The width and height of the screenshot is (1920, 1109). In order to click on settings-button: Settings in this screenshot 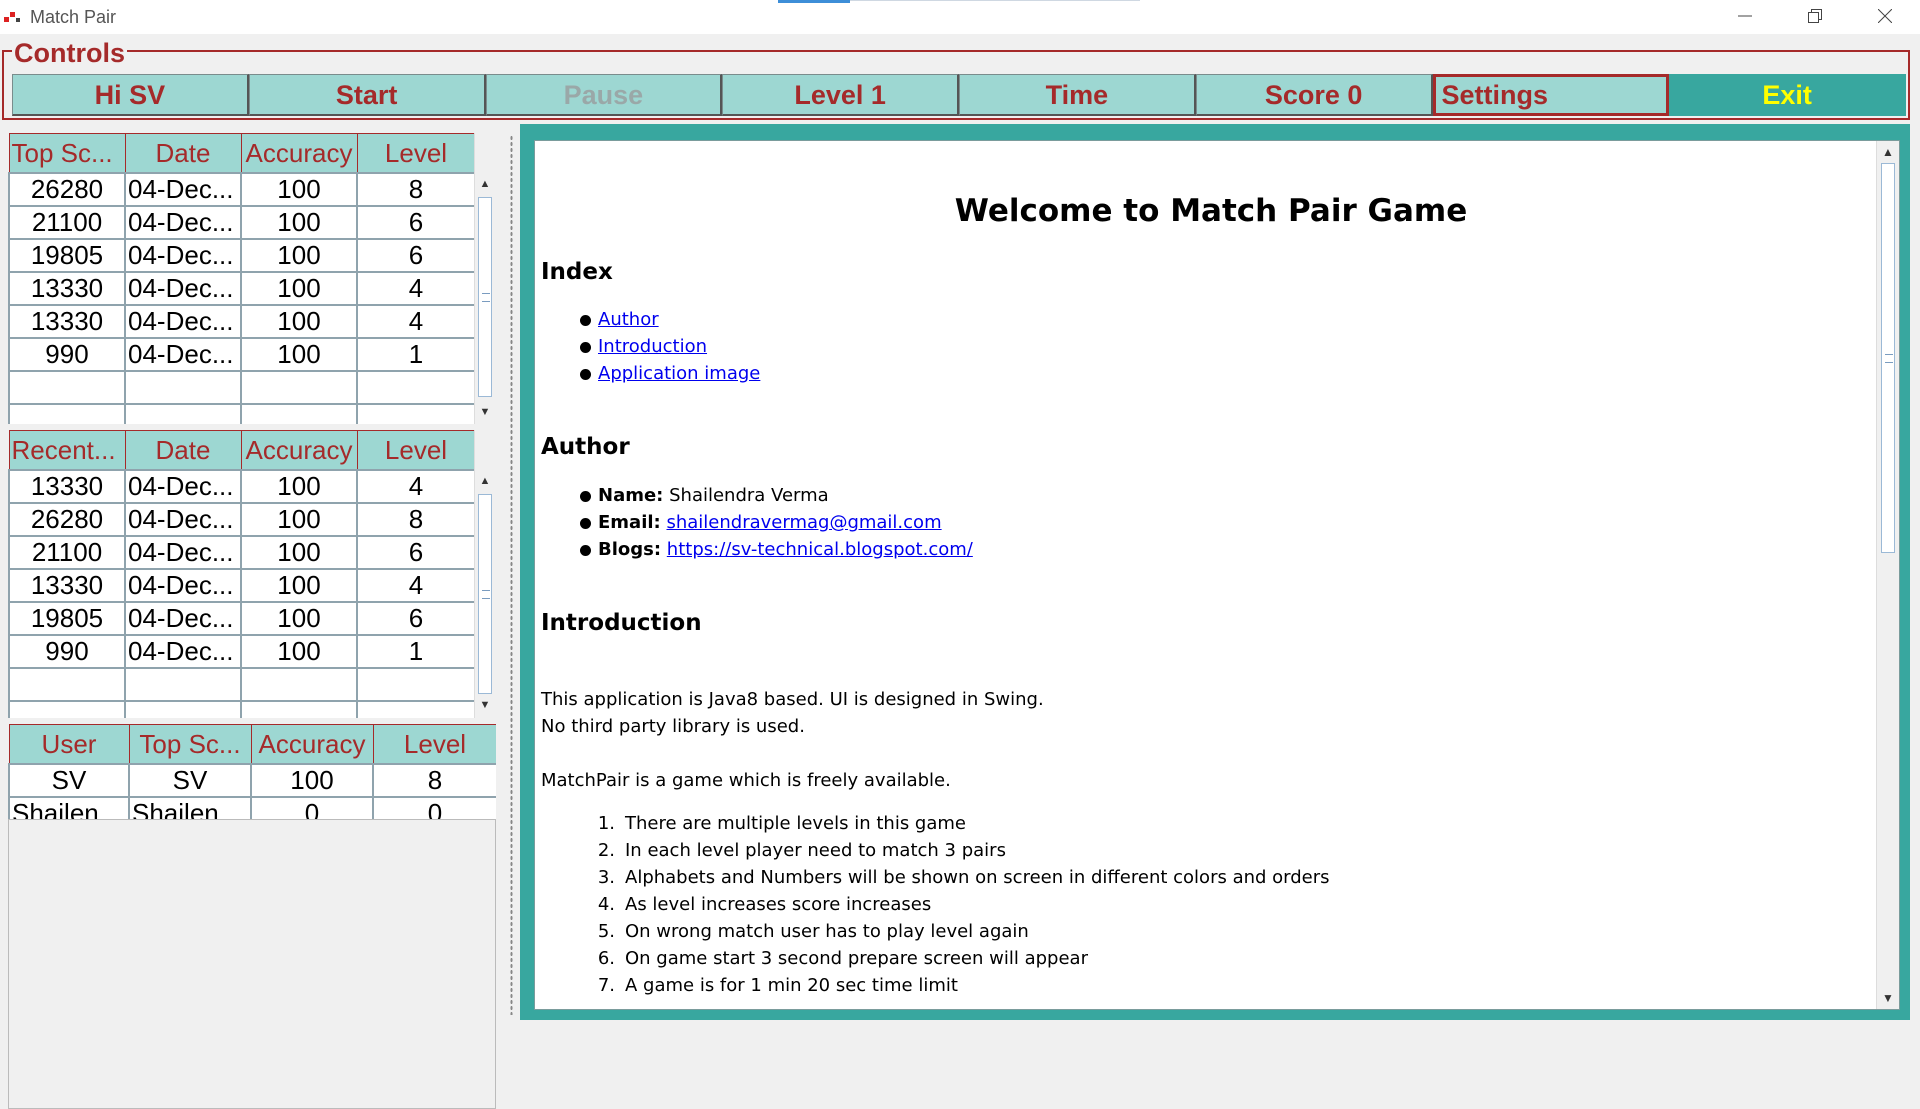, I will do `click(1551, 95)`.